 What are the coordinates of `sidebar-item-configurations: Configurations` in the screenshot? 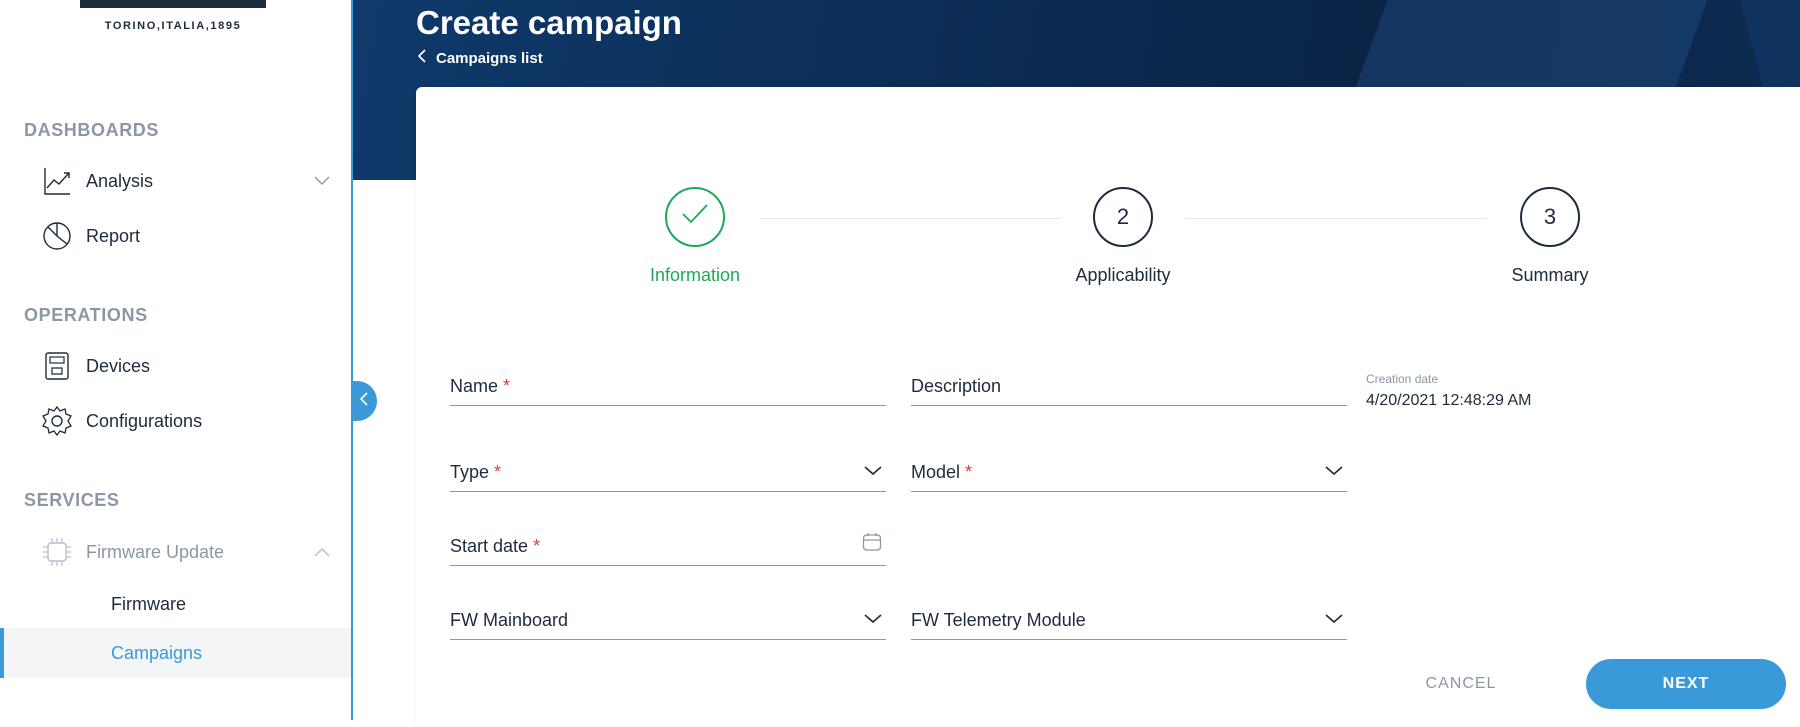 It's located at (185, 421).